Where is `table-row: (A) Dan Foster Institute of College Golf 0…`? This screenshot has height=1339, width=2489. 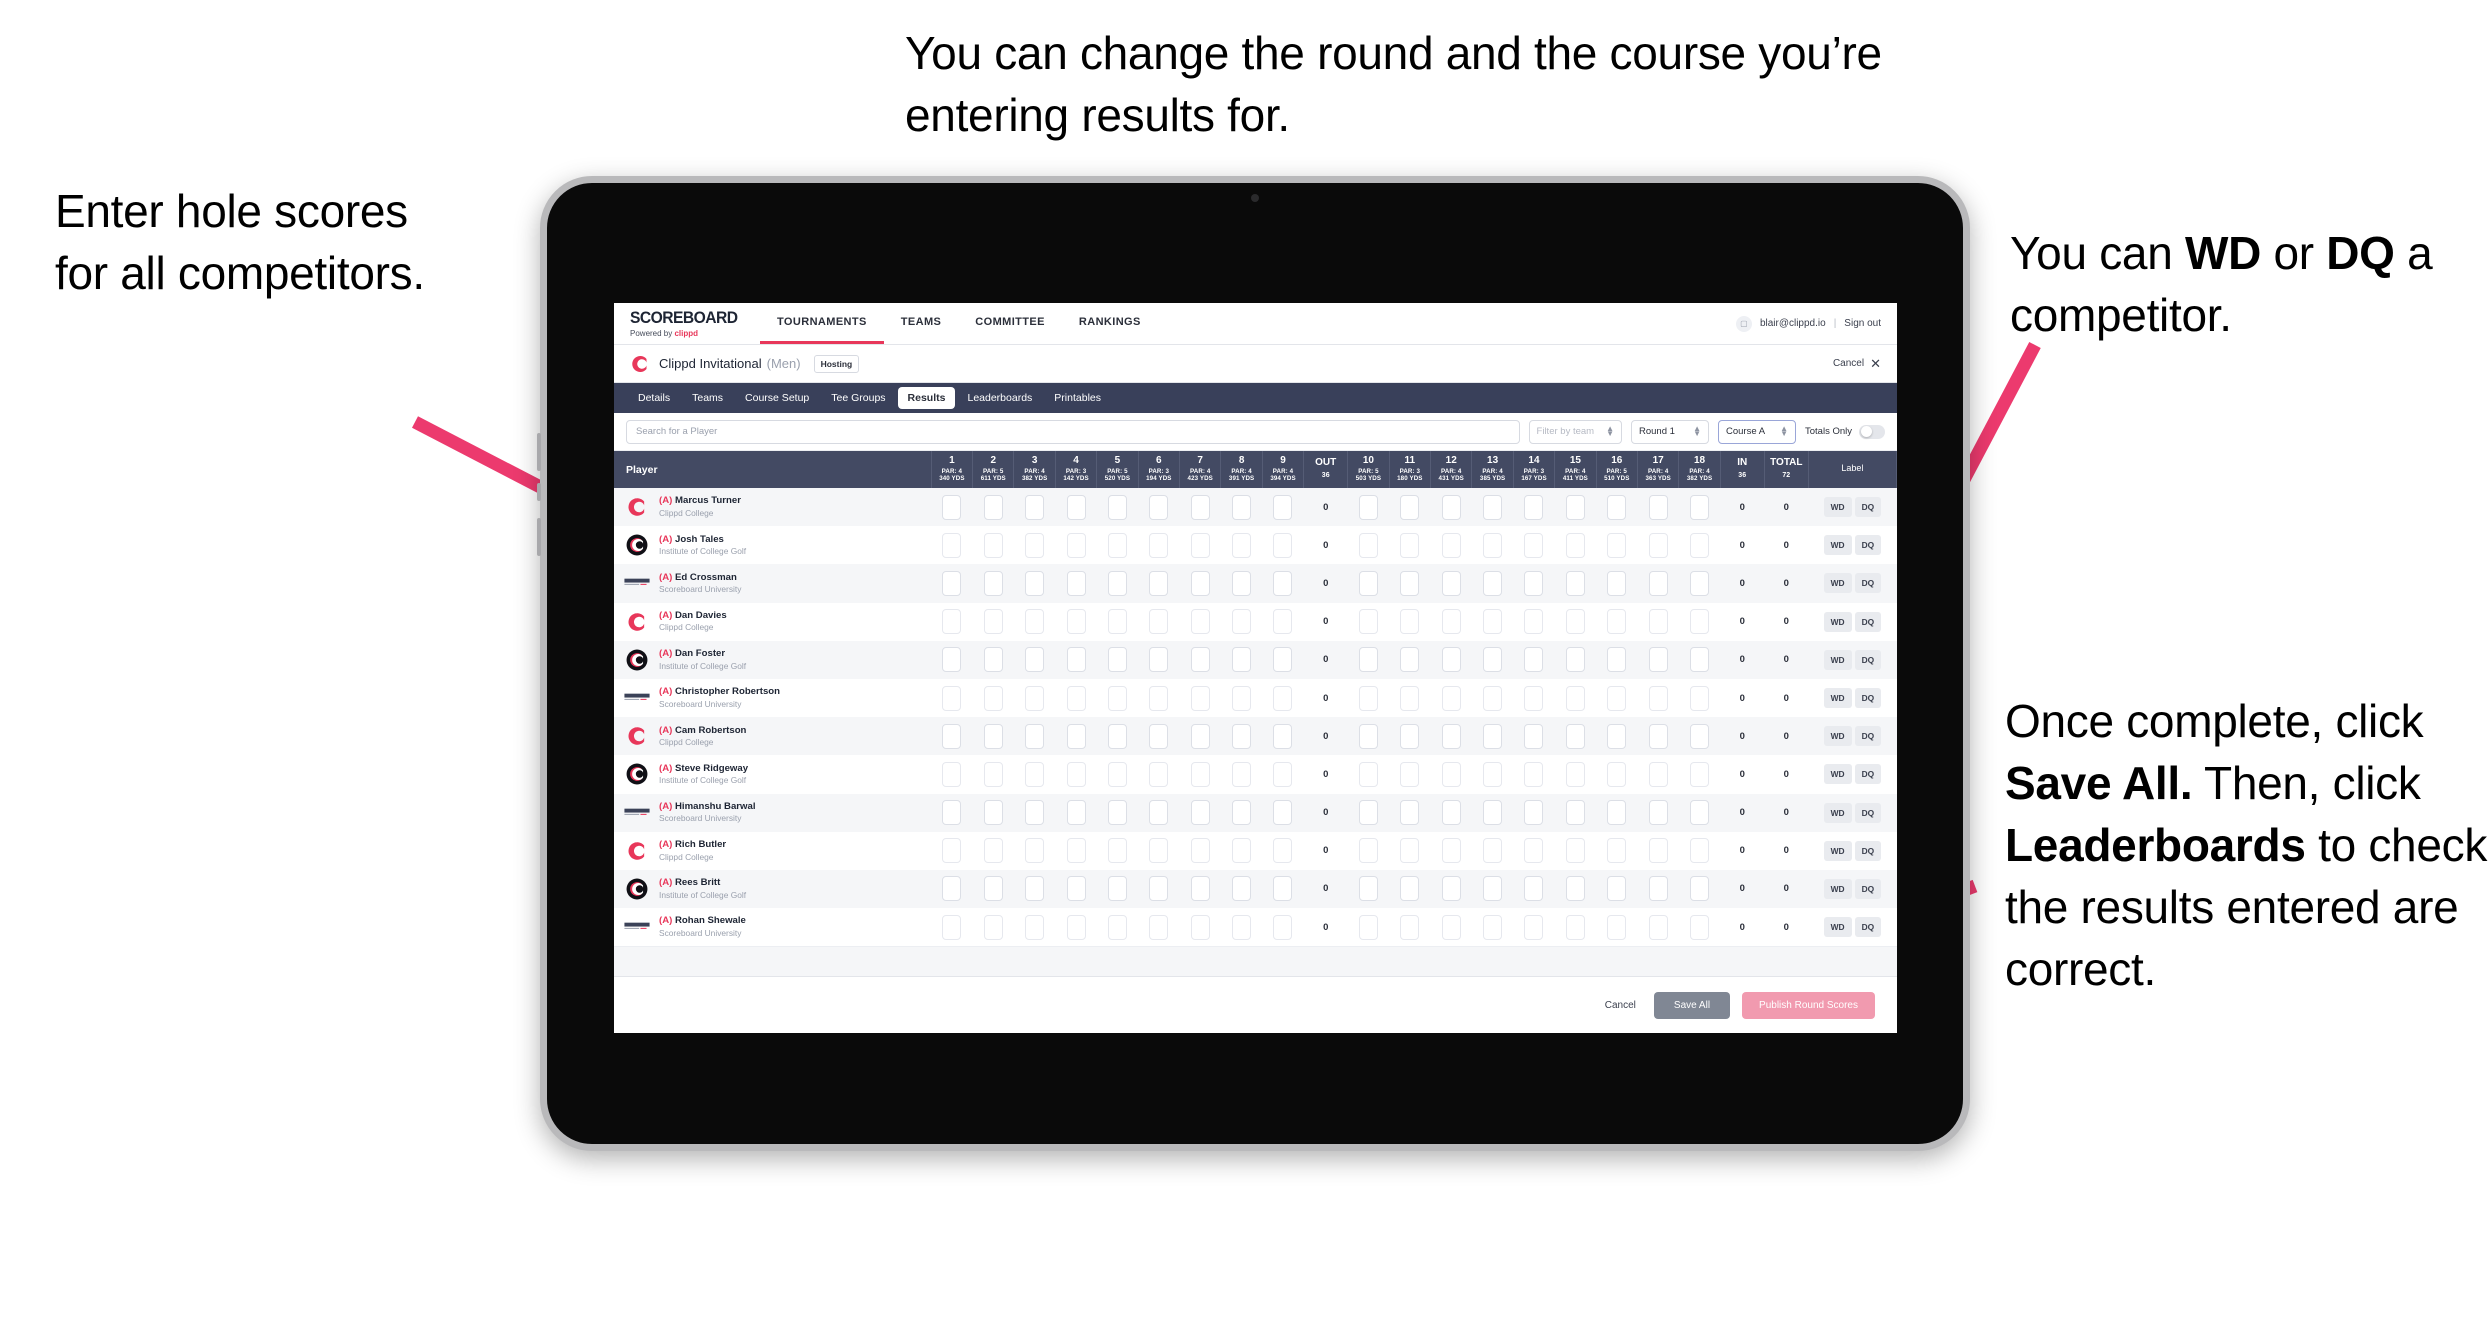
table-row: (A) Dan Foster Institute of College Golf 0… is located at coordinates (1255, 659).